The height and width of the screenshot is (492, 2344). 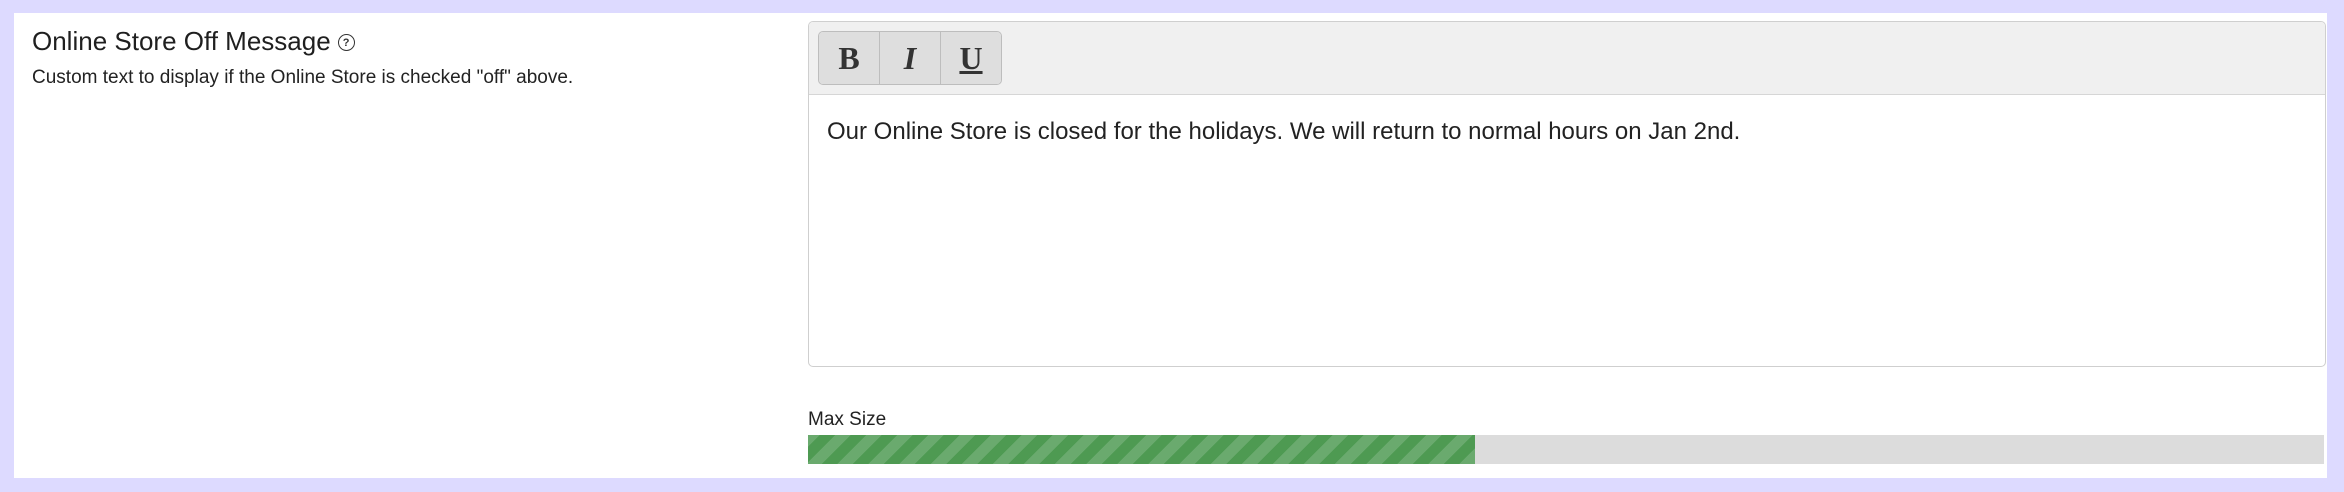 What do you see at coordinates (346, 42) in the screenshot?
I see `help-icon: ?` at bounding box center [346, 42].